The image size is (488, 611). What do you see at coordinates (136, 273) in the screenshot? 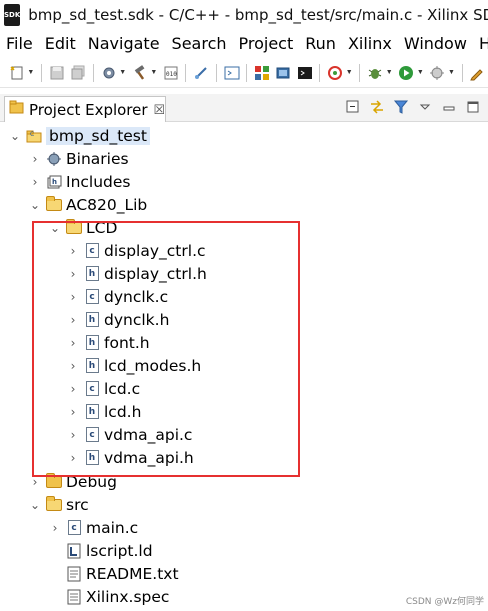
I see `tree-item-file: › h display_ctrl.h` at bounding box center [136, 273].